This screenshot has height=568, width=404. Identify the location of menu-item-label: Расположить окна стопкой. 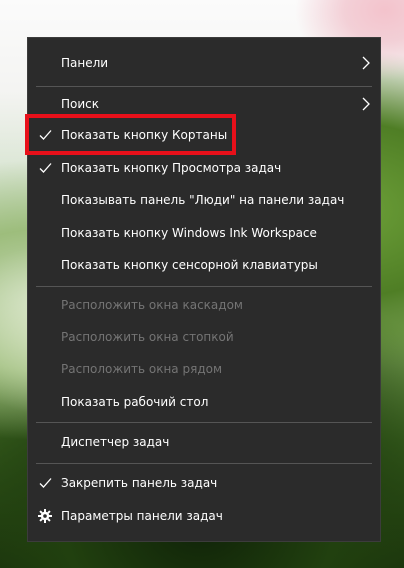
(147, 337).